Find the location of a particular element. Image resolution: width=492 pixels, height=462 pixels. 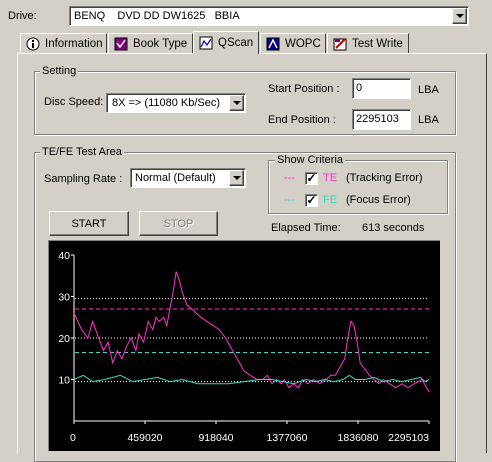

tab-wopc: WOPC is located at coordinates (293, 43).